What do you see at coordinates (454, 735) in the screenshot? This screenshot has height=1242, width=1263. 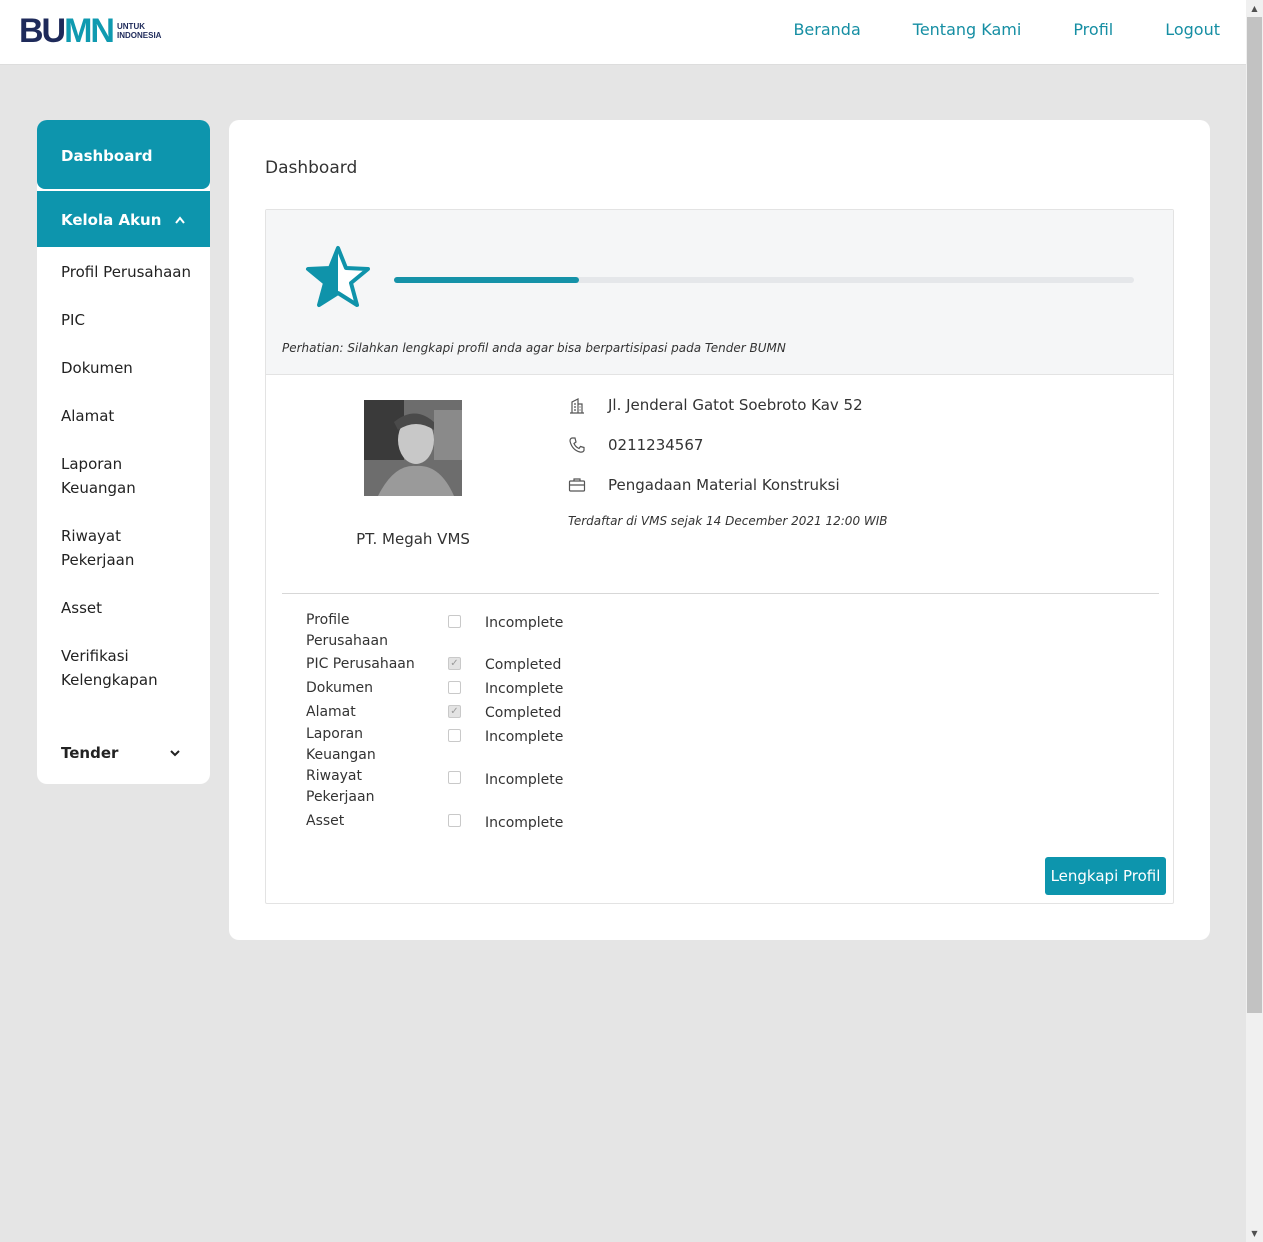 I see `status-checkbox-laporan-keuangan` at bounding box center [454, 735].